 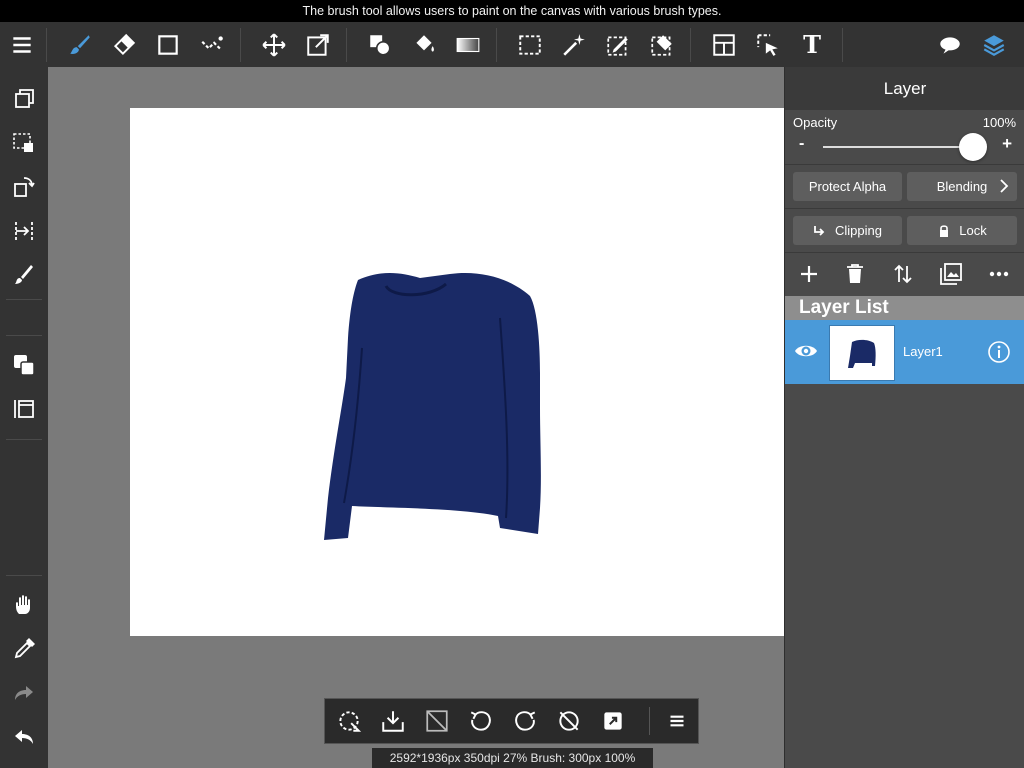 I want to click on delete-layer-icon, so click(x=855, y=274).